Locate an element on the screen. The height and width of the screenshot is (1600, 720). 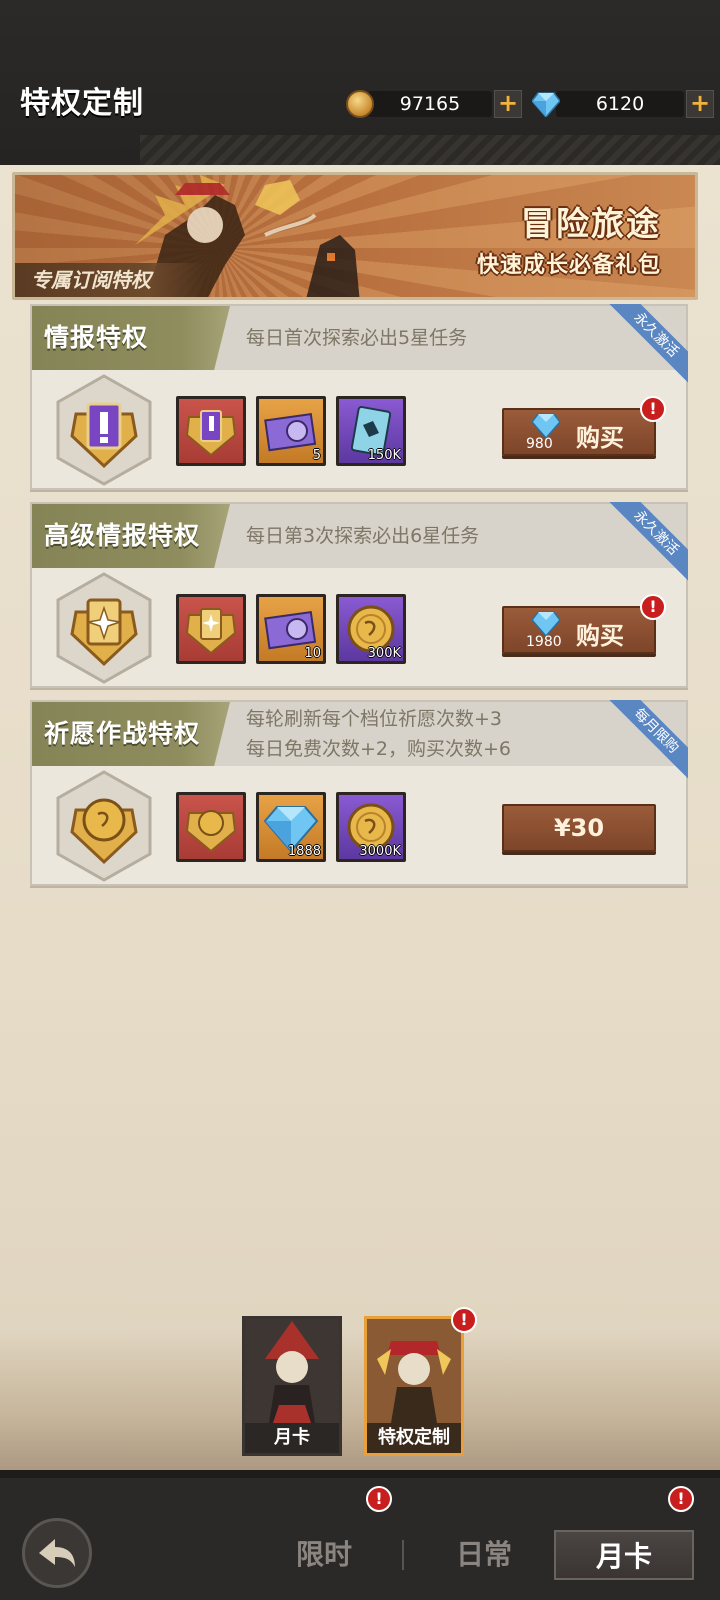
card-header: 高级情报特权 每日第3次探索必出6星任务 is located at coordinates (359, 536).